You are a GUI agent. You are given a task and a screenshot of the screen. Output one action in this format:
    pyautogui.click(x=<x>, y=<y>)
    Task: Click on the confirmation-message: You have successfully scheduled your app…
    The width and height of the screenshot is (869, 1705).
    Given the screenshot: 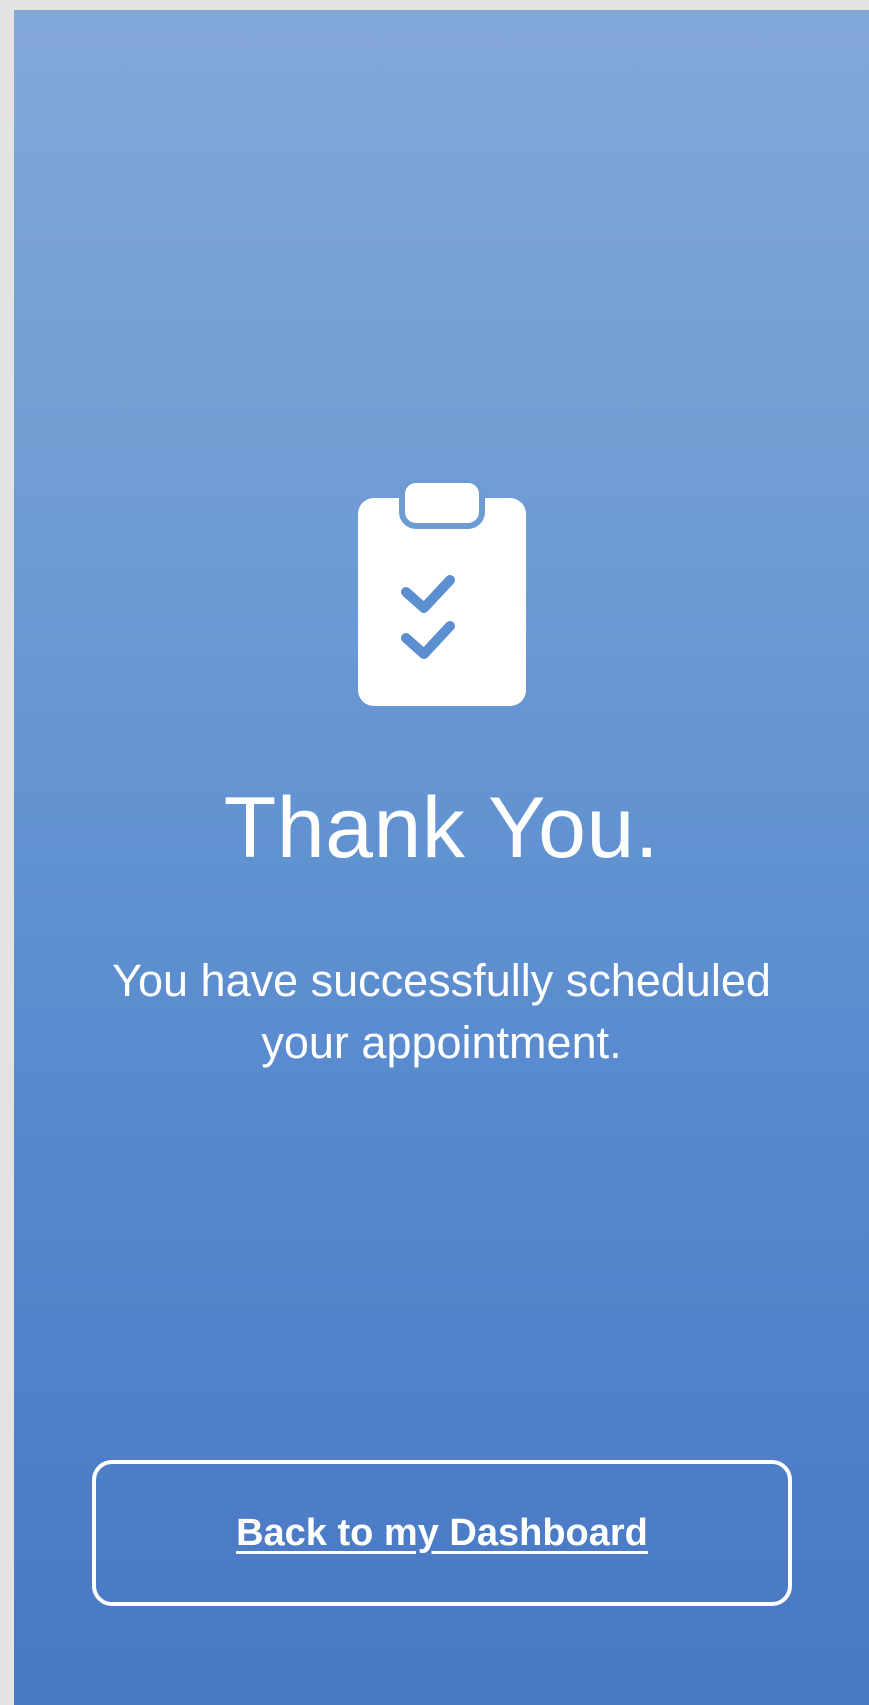 What is the action you would take?
    pyautogui.click(x=441, y=1011)
    